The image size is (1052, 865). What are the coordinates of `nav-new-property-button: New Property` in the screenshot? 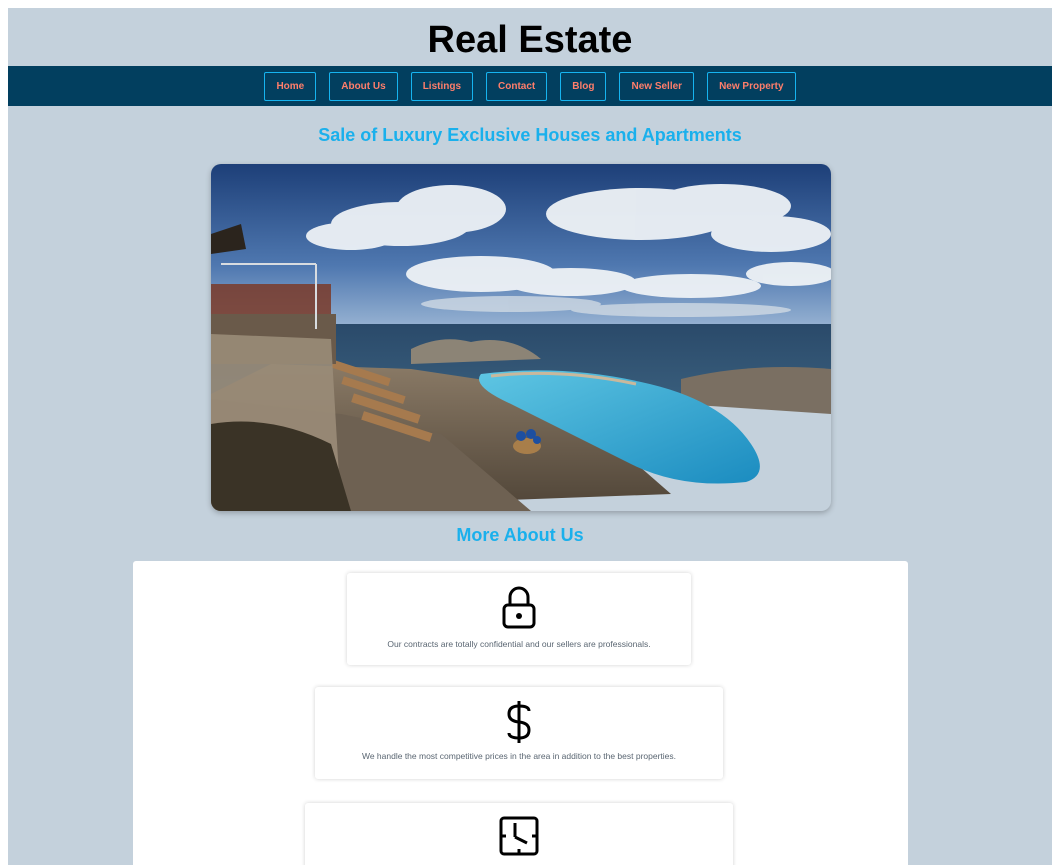 It's located at (751, 86).